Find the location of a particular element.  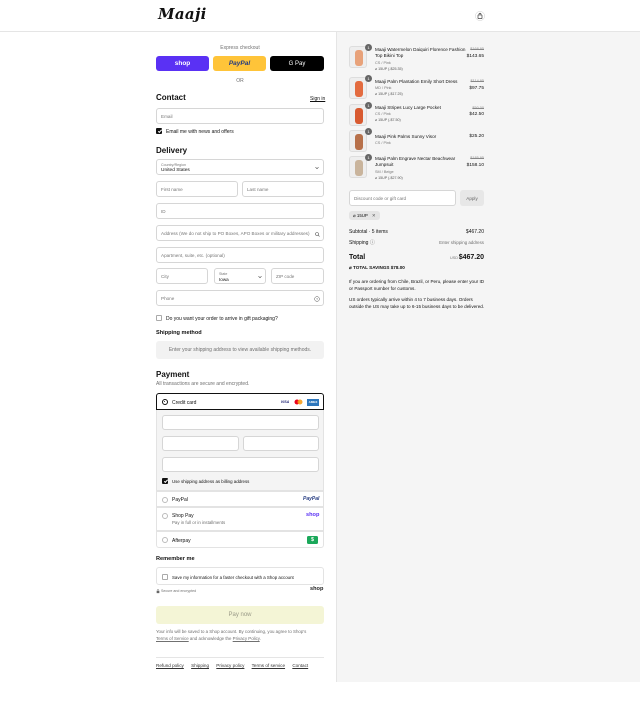

credit-card-option: Credit card VISA AMEX is located at coordinates (240, 401).